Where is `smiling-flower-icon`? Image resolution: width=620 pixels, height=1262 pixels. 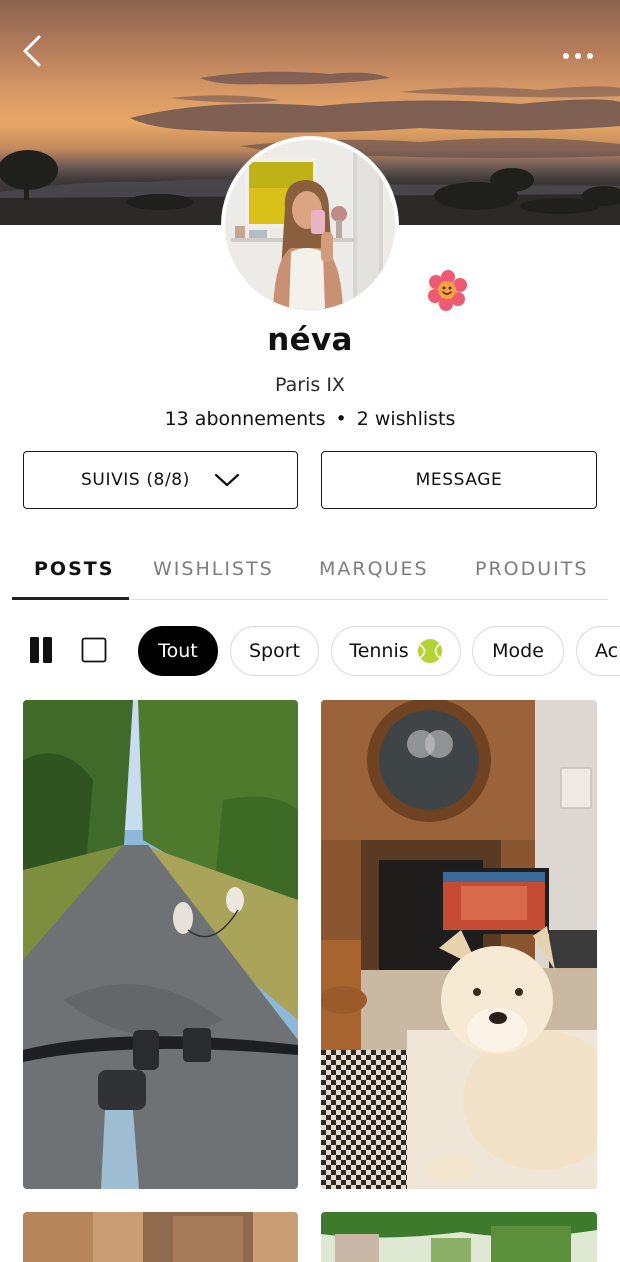 smiling-flower-icon is located at coordinates (446, 290).